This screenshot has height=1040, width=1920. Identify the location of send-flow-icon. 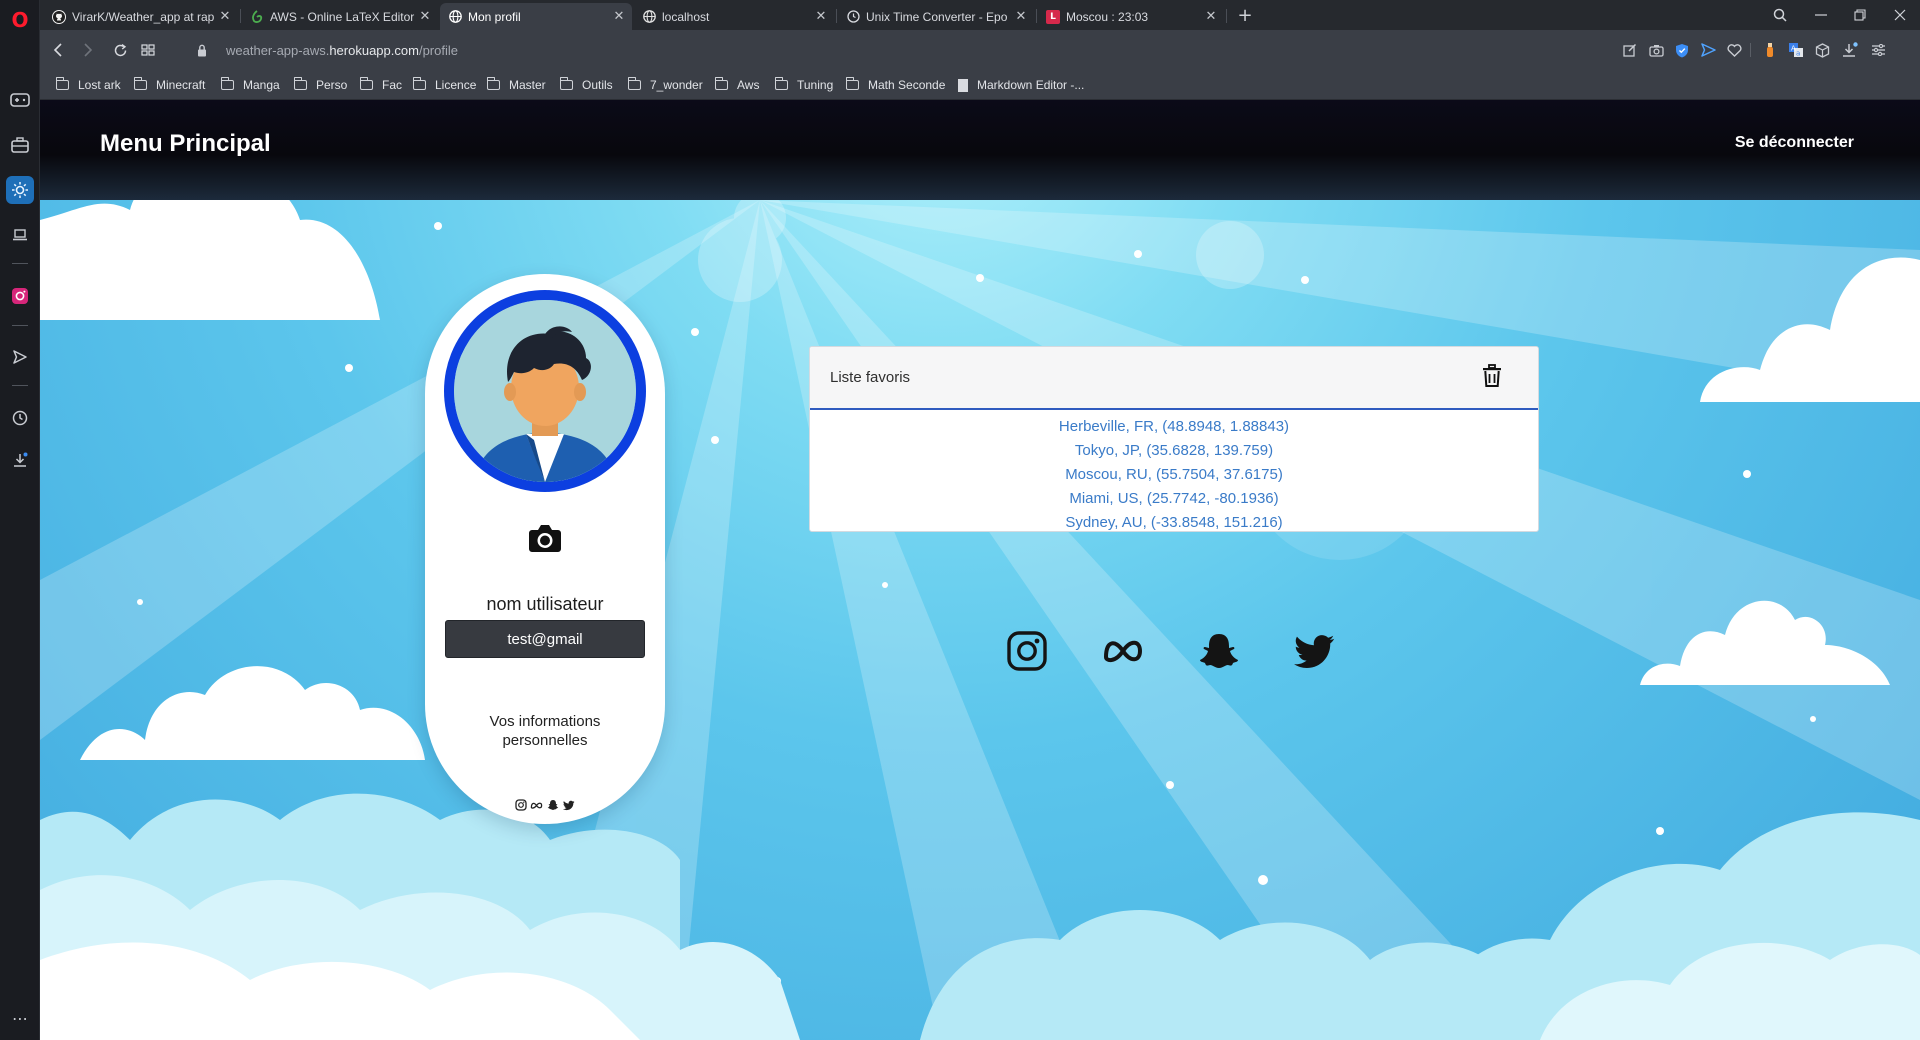
(1708, 50).